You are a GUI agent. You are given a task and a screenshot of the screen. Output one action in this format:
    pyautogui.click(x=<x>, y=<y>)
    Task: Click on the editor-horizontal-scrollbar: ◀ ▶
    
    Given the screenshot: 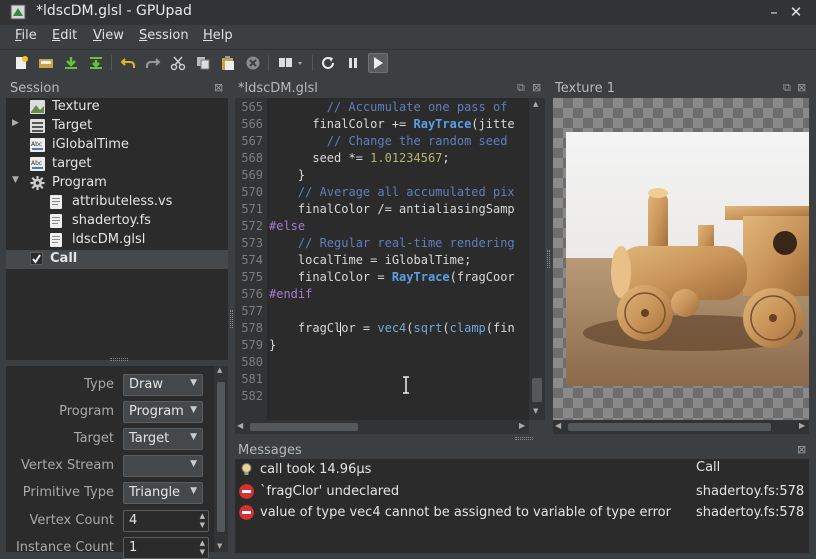 What is the action you would take?
    pyautogui.click(x=382, y=427)
    